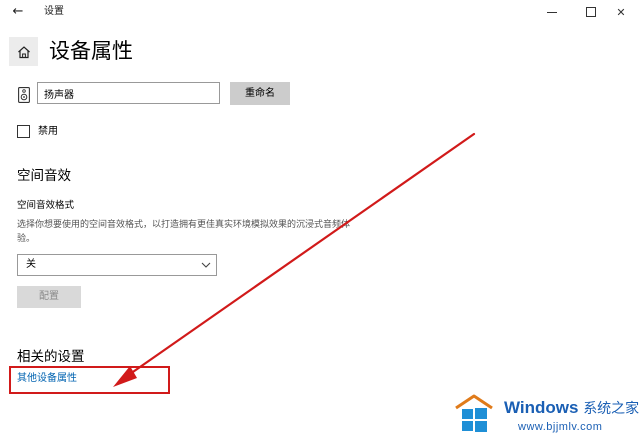 This screenshot has width=640, height=442. I want to click on configure-button: 配置, so click(49, 297).